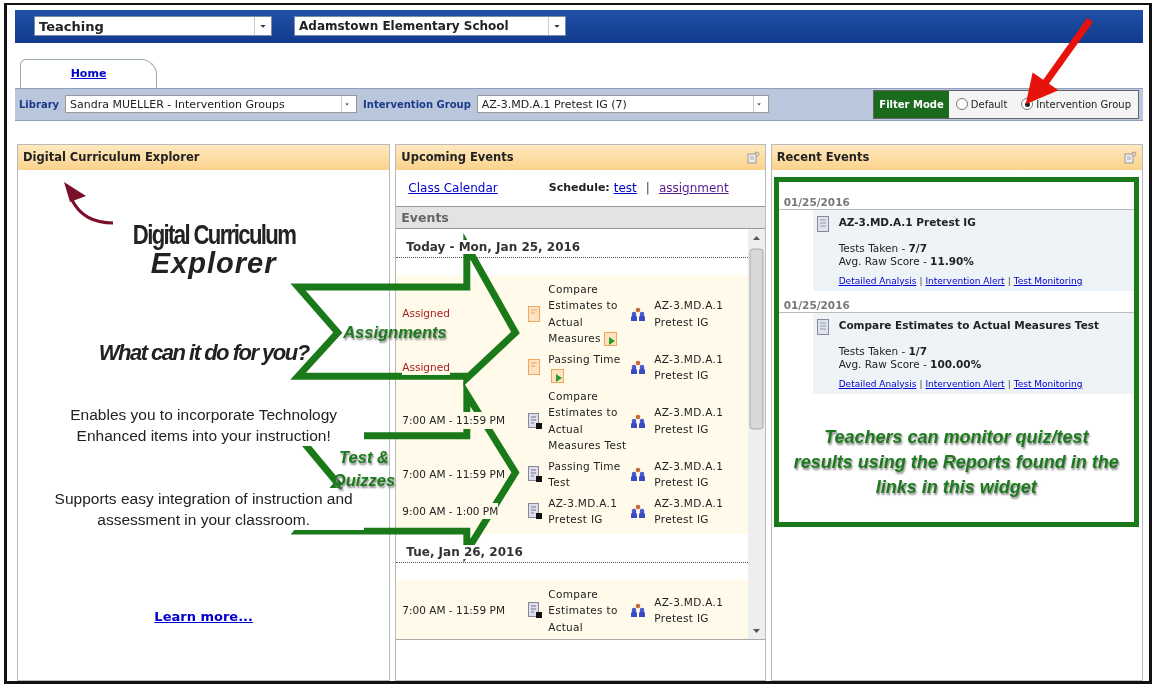 This screenshot has width=1160, height=693. I want to click on day-heading: Today - Mon, Jan 25, 2016, so click(493, 246).